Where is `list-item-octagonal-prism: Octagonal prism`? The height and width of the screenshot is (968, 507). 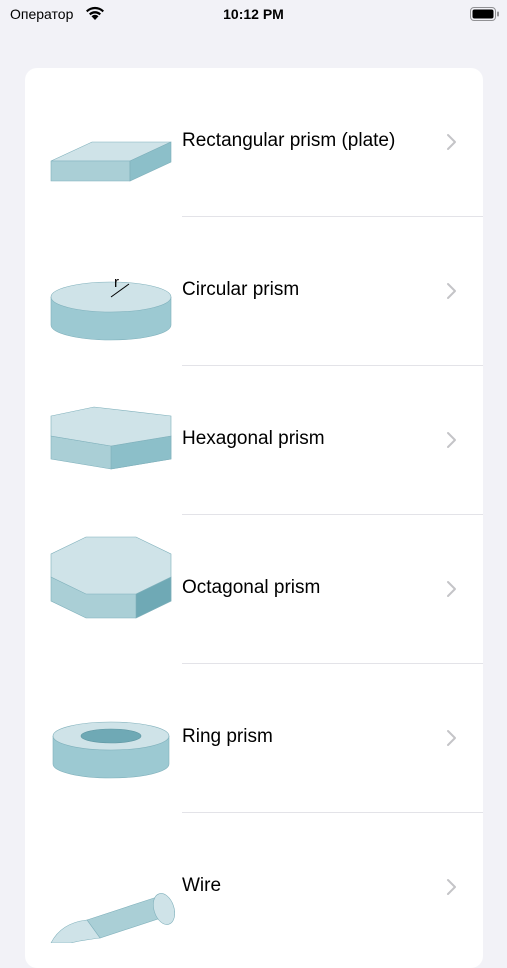
list-item-octagonal-prism: Octagonal prism is located at coordinates (254, 589).